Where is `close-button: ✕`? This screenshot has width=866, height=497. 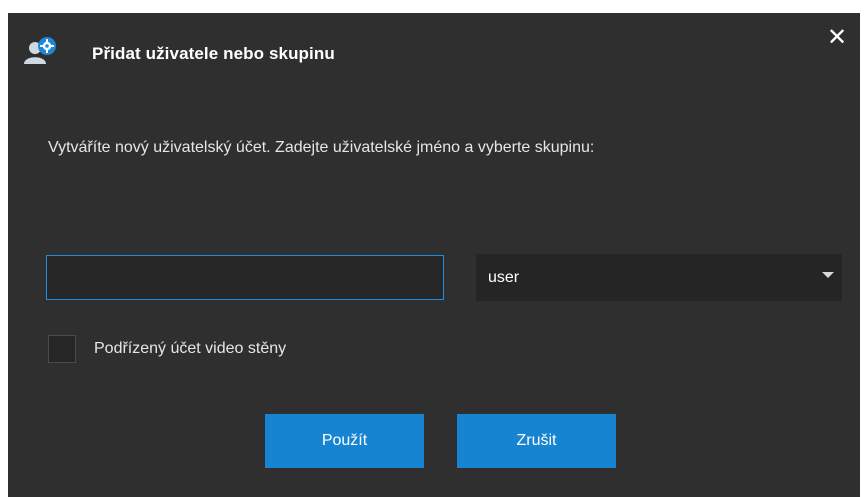
close-button: ✕ is located at coordinates (837, 38).